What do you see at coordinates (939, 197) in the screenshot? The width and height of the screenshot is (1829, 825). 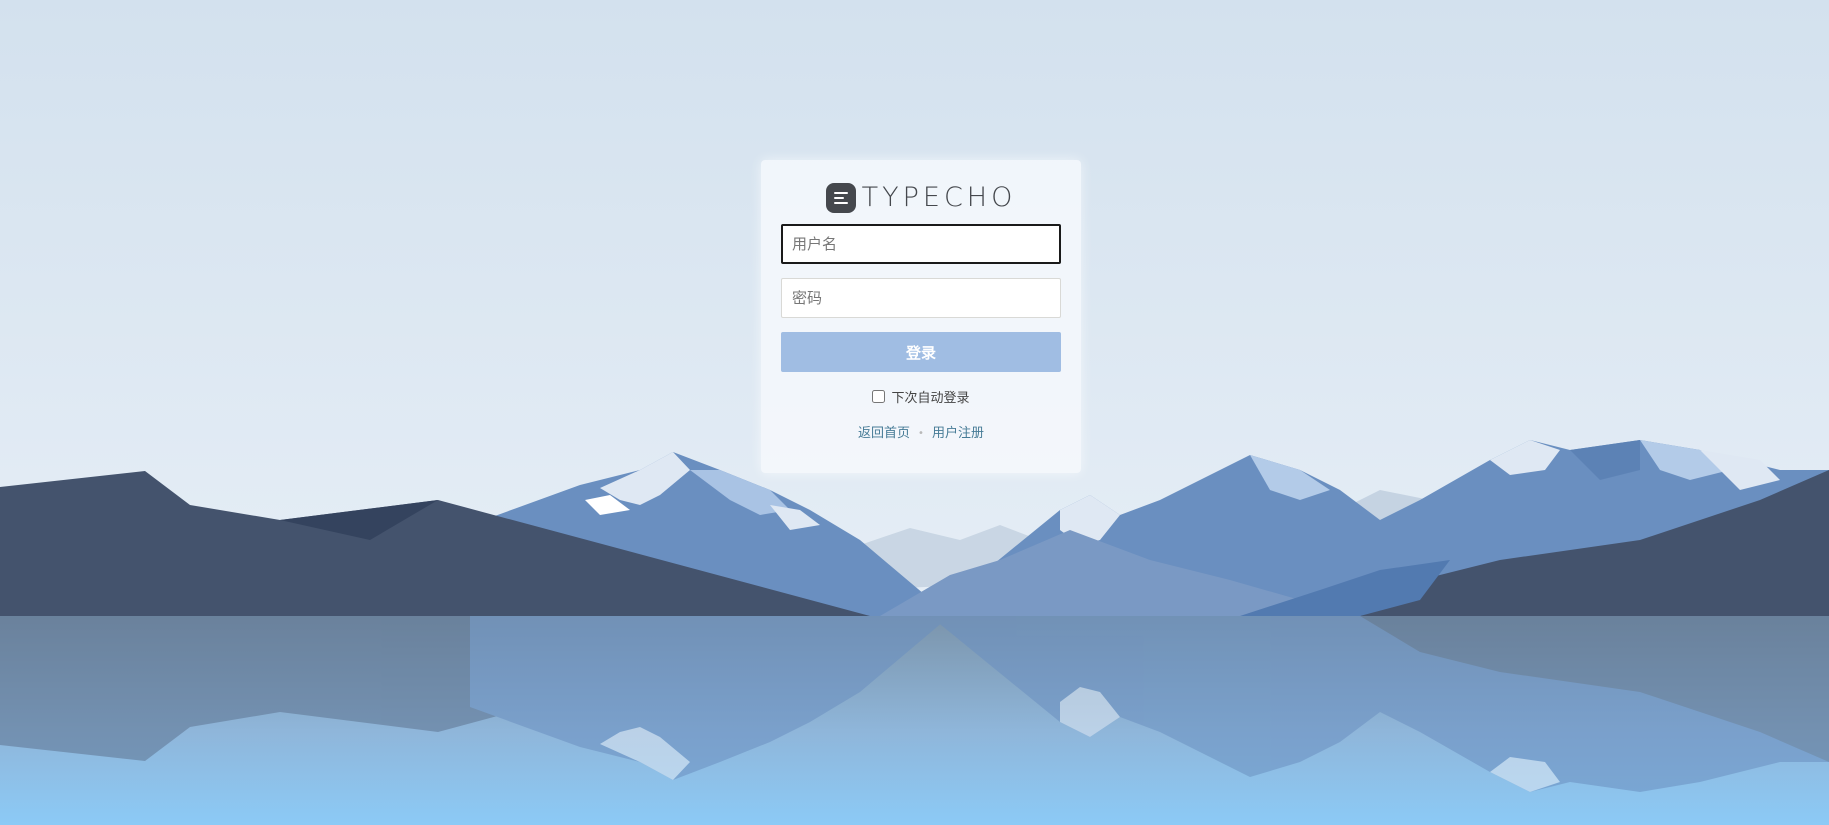 I see `brand-wordmark: TYPECHO` at bounding box center [939, 197].